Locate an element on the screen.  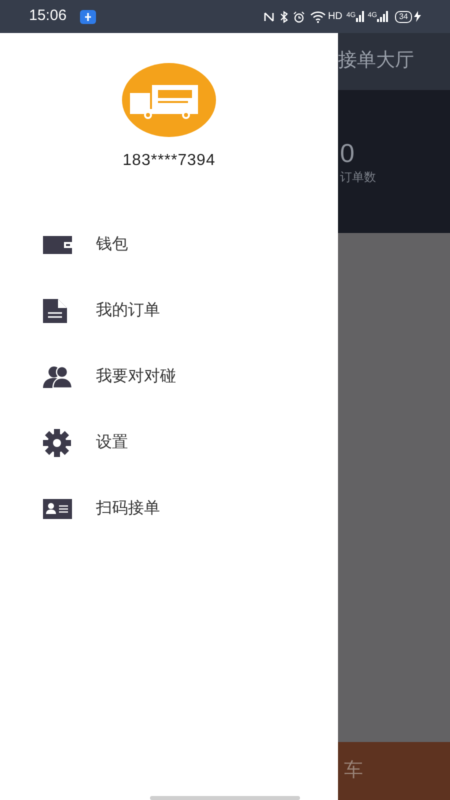
order-count-label: 订单数 is located at coordinates (358, 177).